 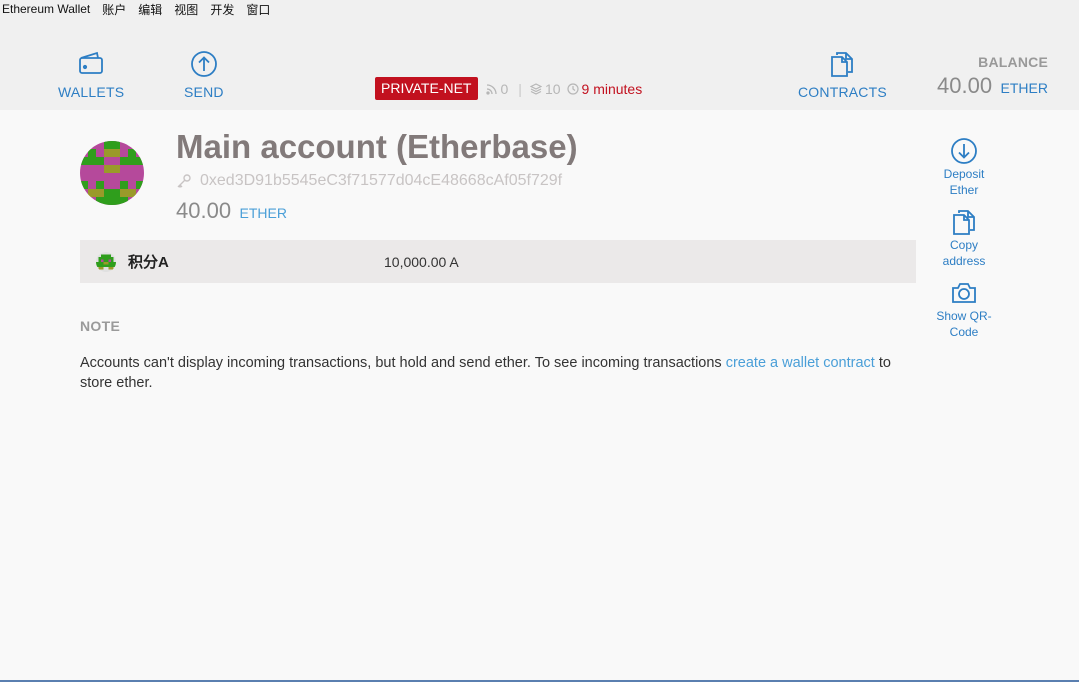 I want to click on token-row: 积分A 10,000.00 A, so click(x=498, y=261).